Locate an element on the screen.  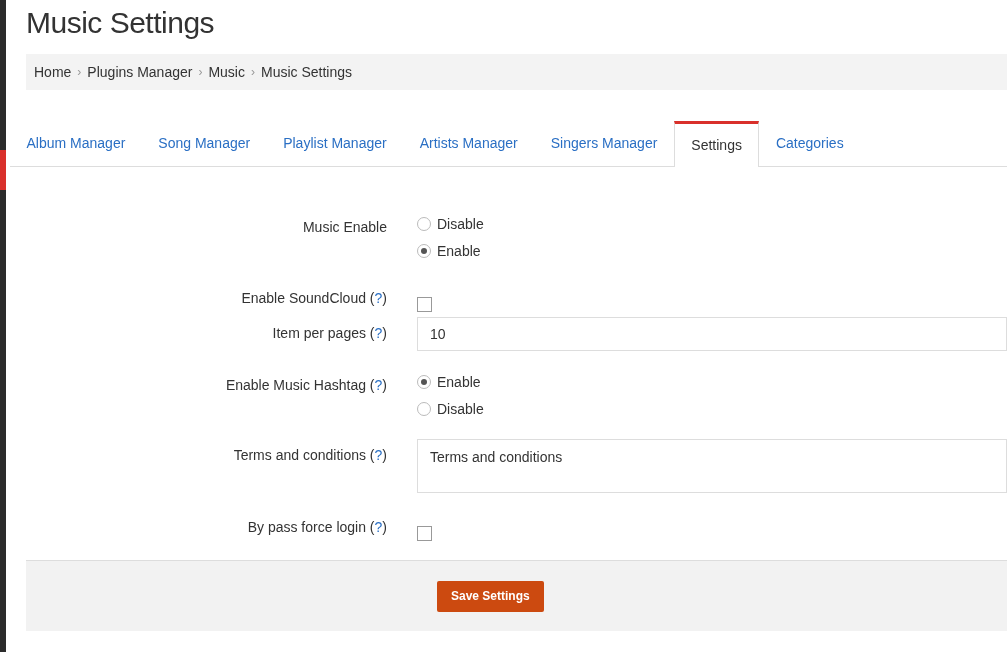
field-label: Item per pages is located at coordinates (319, 333).